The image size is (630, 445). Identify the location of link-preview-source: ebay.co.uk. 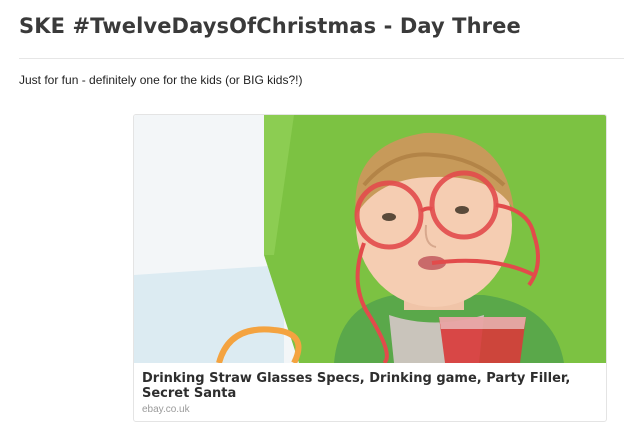
(166, 409).